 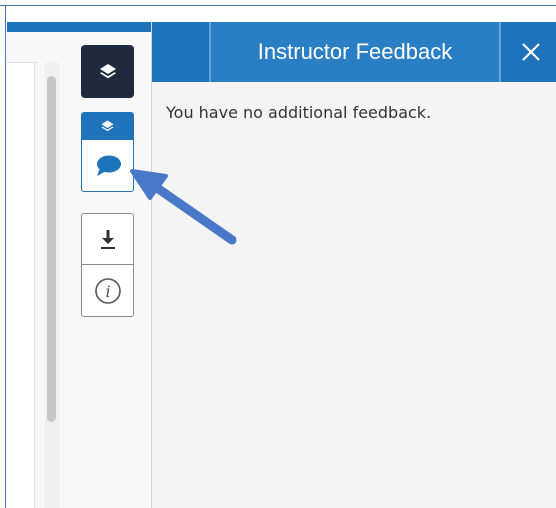 What do you see at coordinates (183, 207) in the screenshot?
I see `annotation-arrow-icon` at bounding box center [183, 207].